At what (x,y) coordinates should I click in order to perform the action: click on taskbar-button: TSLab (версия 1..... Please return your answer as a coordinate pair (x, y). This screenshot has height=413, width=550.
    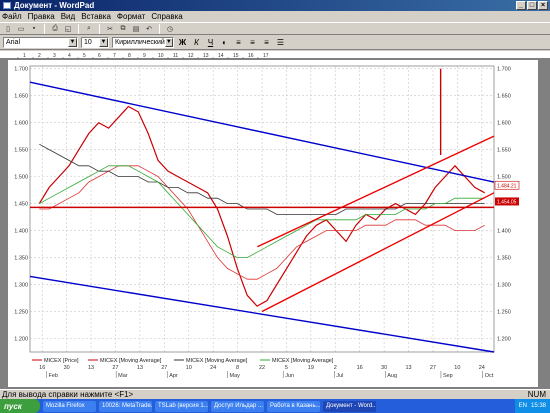
    Looking at the image, I should click on (181, 406).